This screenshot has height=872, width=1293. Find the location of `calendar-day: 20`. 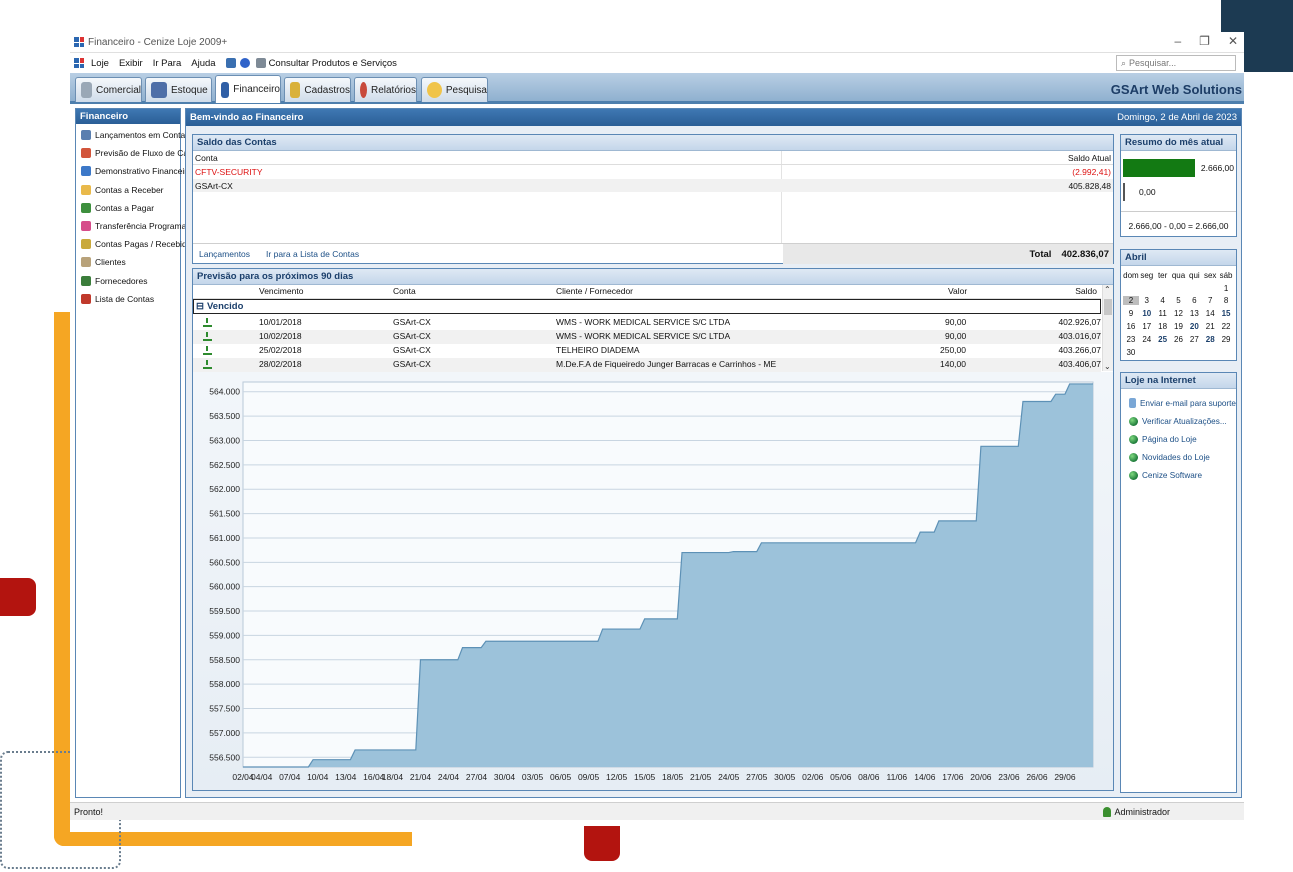

calendar-day: 20 is located at coordinates (1194, 326).